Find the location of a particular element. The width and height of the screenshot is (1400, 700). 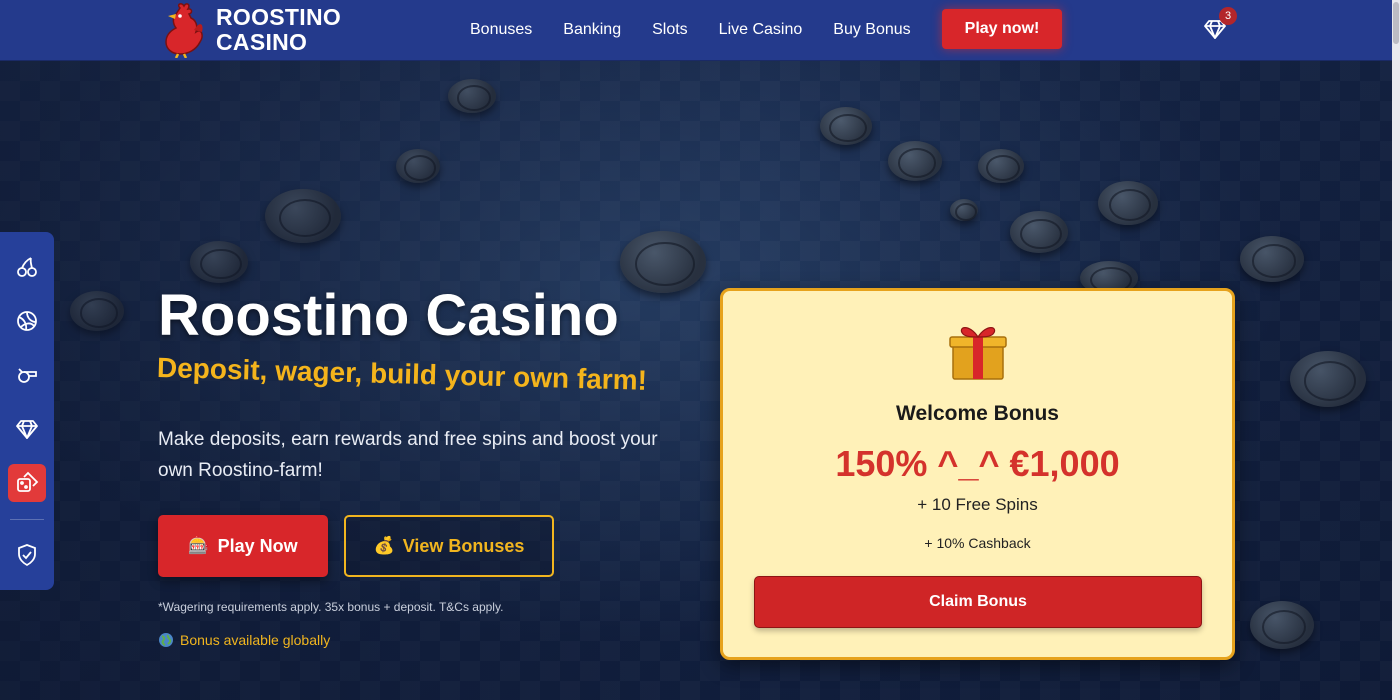

global-availability: Bonus available globally is located at coordinates (244, 640).